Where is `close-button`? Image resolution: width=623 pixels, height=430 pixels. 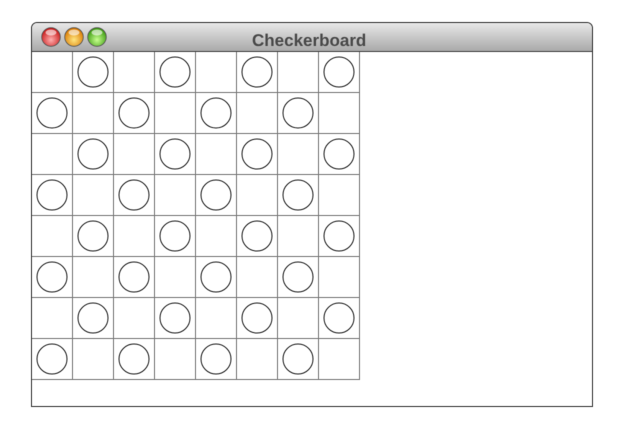 close-button is located at coordinates (51, 37).